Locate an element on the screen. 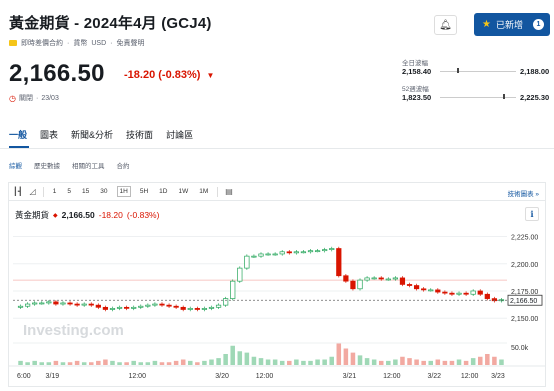 The height and width of the screenshot is (391, 554). week52-range-marker is located at coordinates (504, 96).